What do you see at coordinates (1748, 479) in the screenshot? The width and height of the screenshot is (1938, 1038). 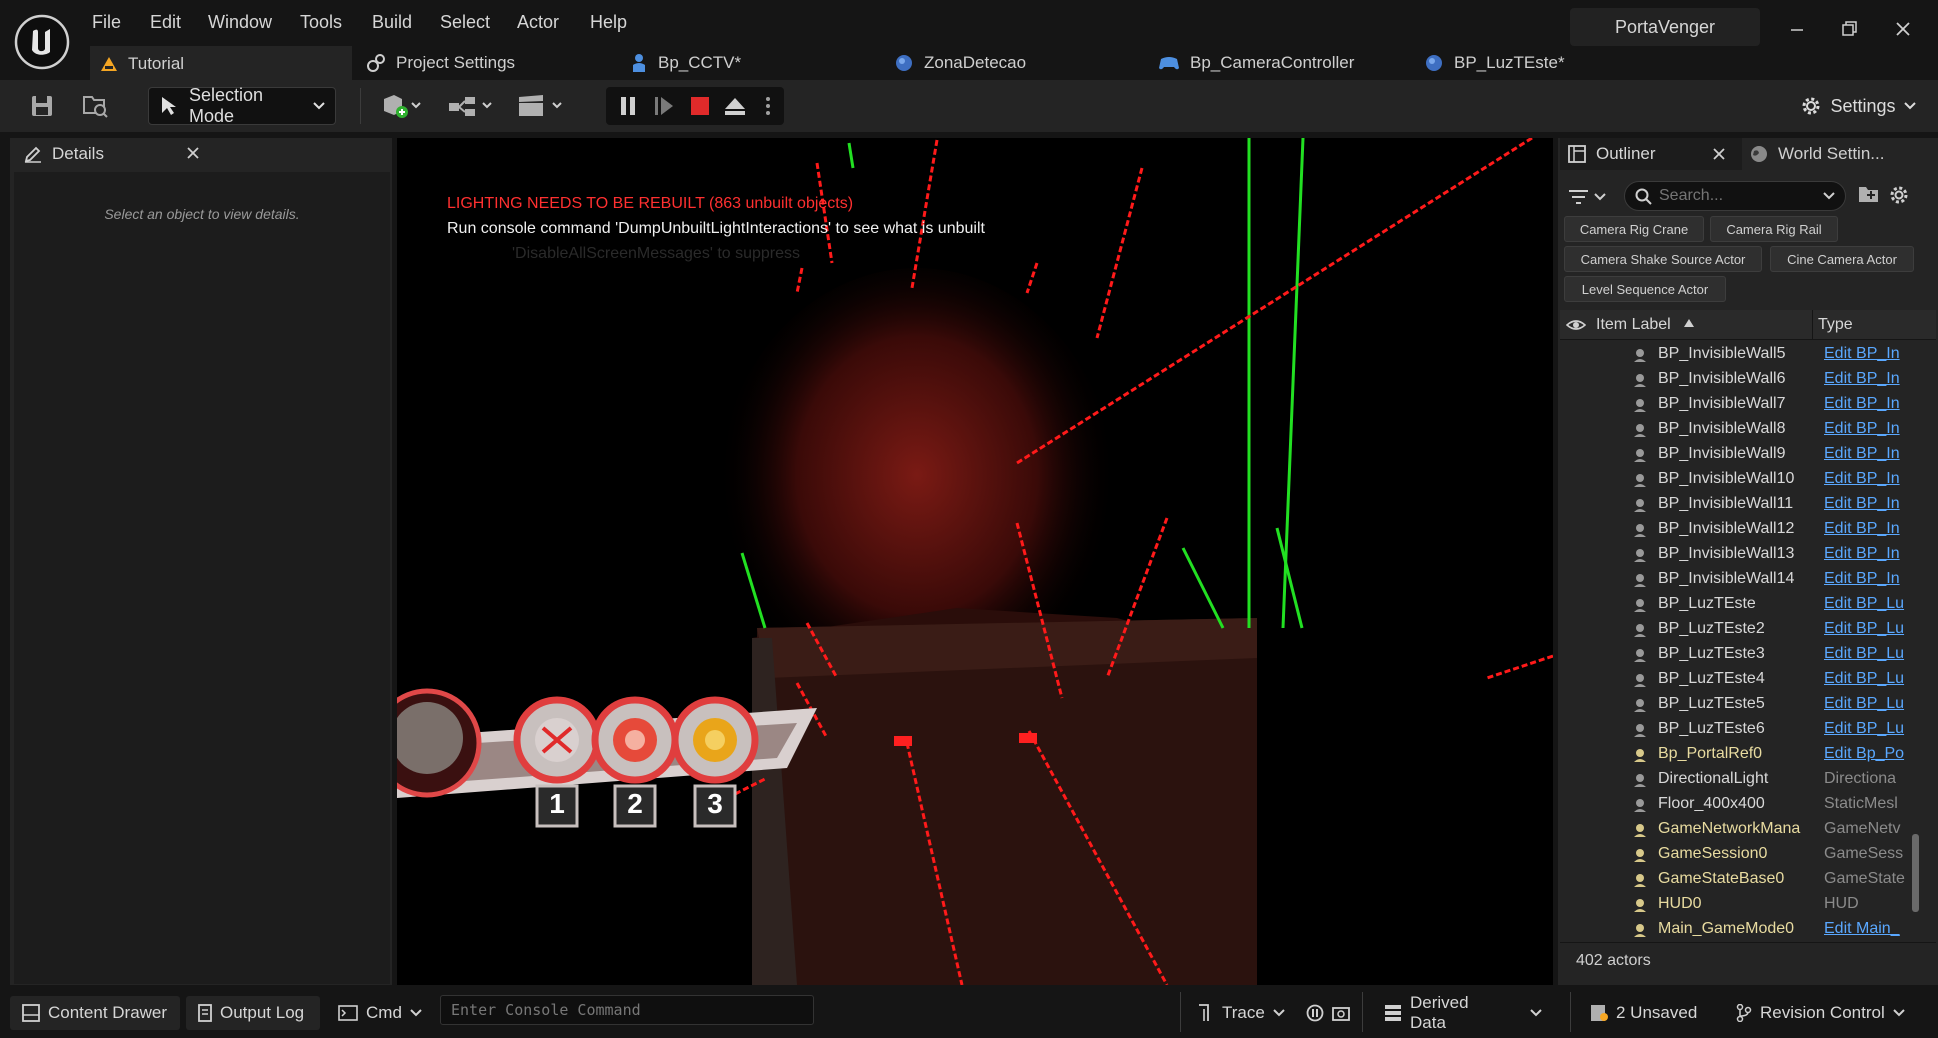 I see `outliner-row: BP_InvisibleWall10 Edit BP_In` at bounding box center [1748, 479].